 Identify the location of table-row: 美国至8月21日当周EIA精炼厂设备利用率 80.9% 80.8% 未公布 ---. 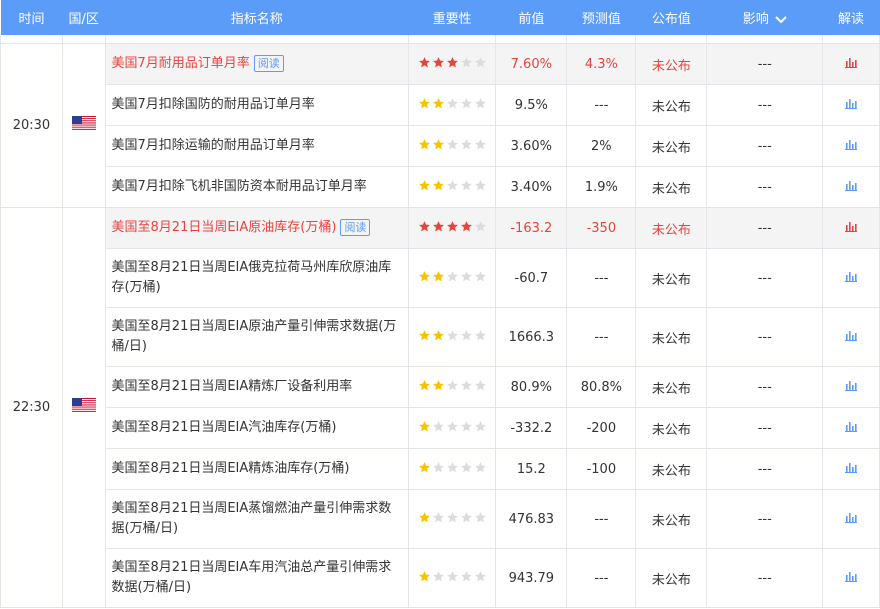
(440, 387).